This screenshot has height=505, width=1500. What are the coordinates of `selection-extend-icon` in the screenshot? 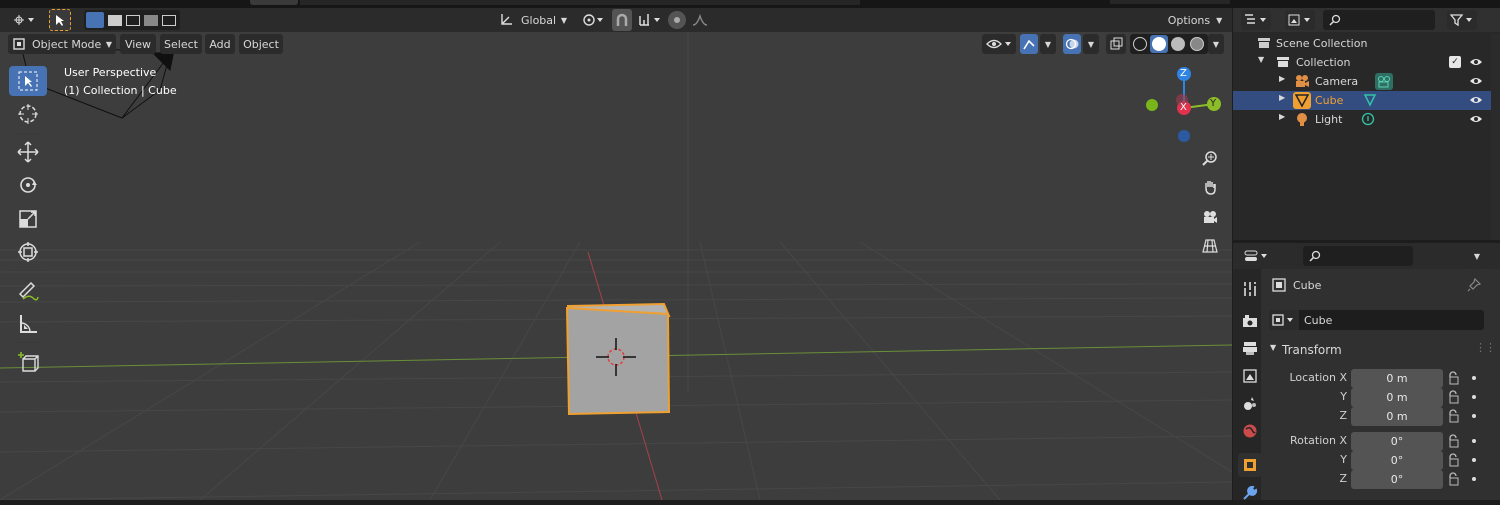 It's located at (115, 20).